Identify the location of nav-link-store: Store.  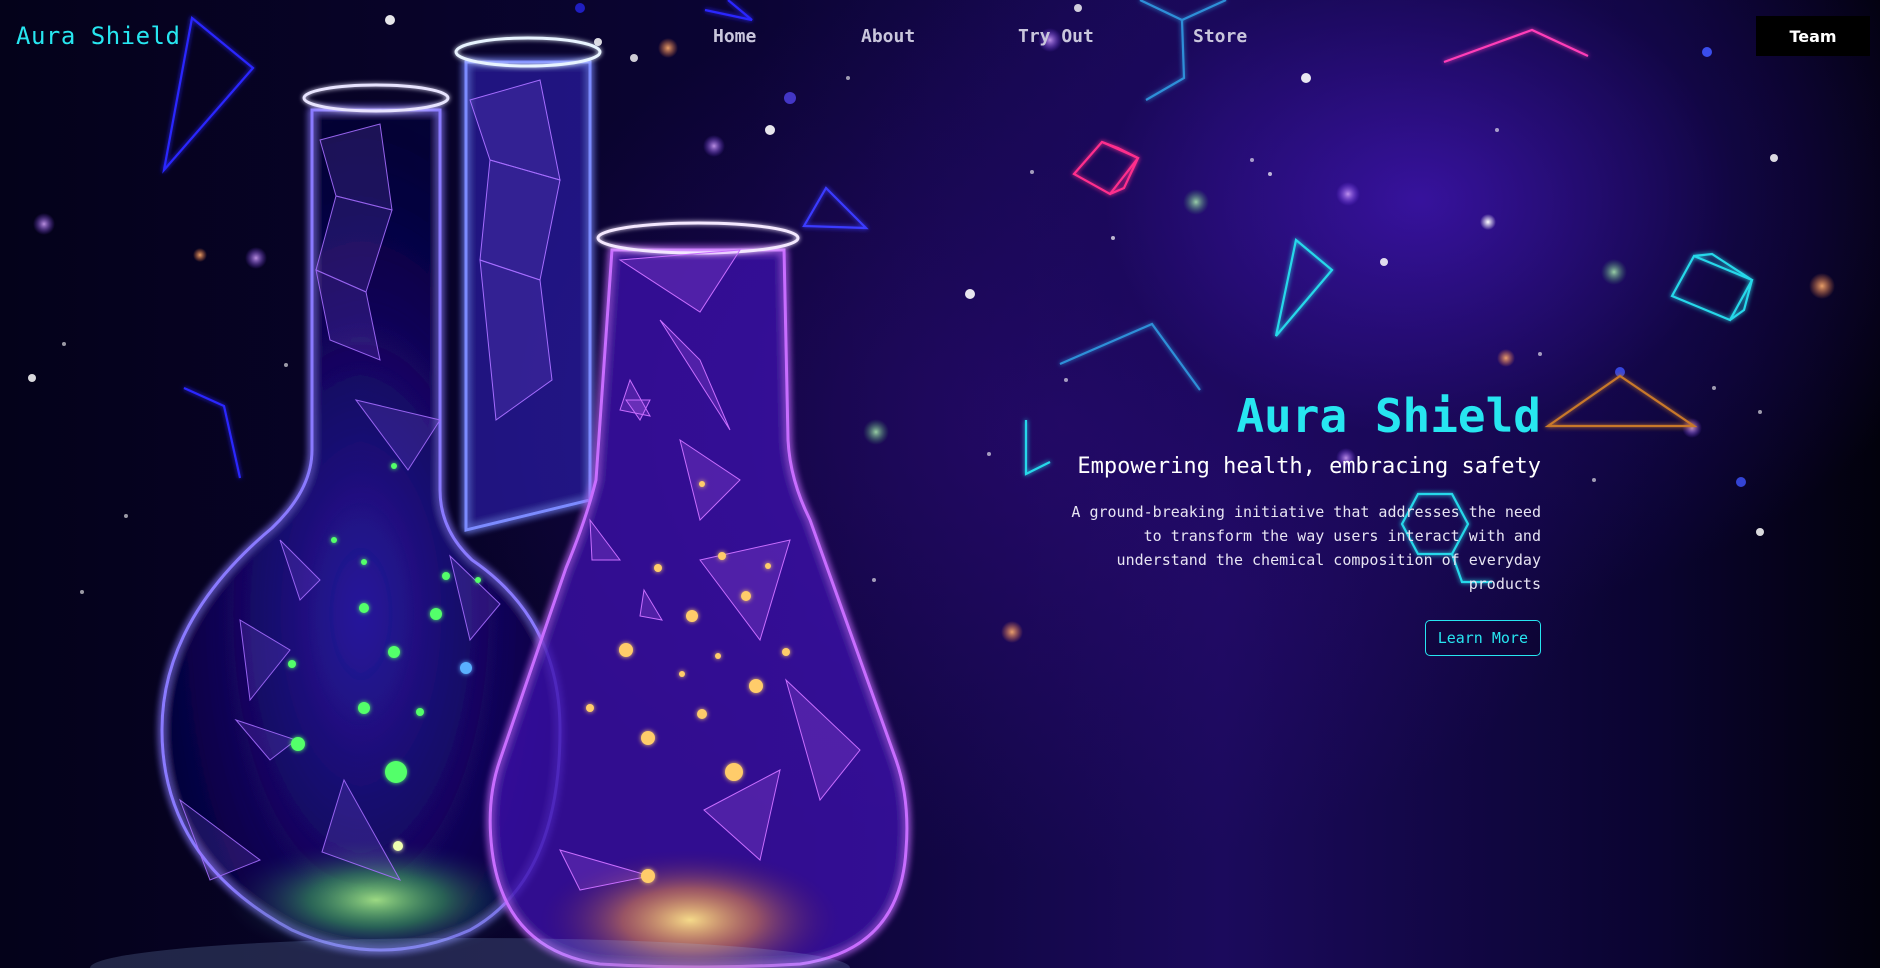
(1220, 36).